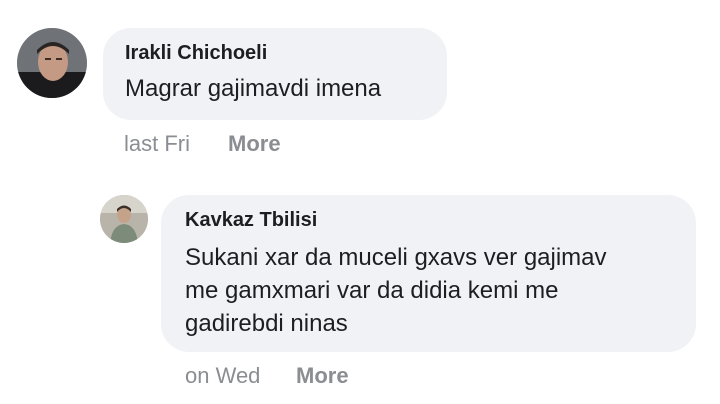 This screenshot has height=404, width=720. What do you see at coordinates (157, 144) in the screenshot?
I see `comment-timestamp: last Fri` at bounding box center [157, 144].